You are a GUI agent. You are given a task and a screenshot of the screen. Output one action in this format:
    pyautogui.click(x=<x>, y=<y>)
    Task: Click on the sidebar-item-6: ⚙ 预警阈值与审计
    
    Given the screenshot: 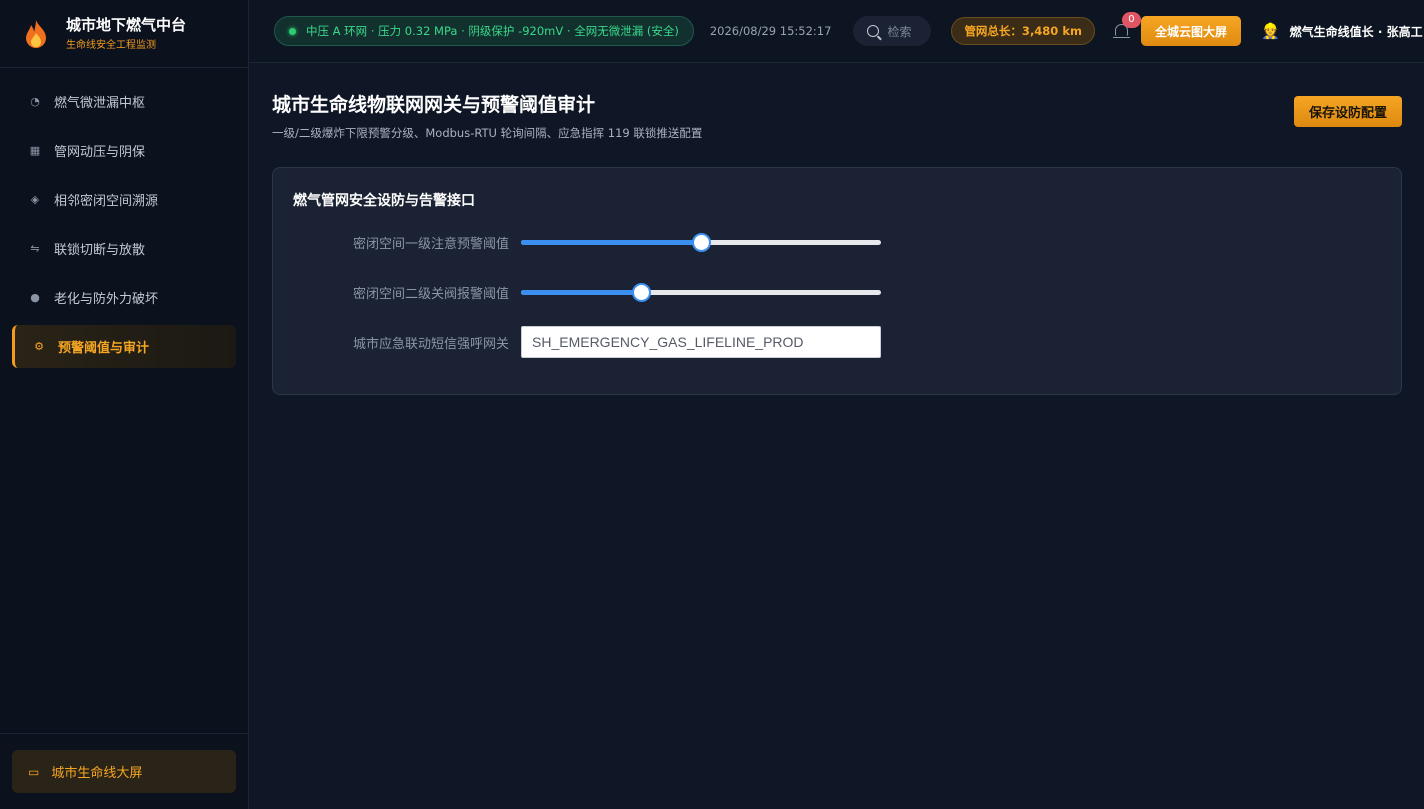 What is the action you would take?
    pyautogui.click(x=124, y=346)
    